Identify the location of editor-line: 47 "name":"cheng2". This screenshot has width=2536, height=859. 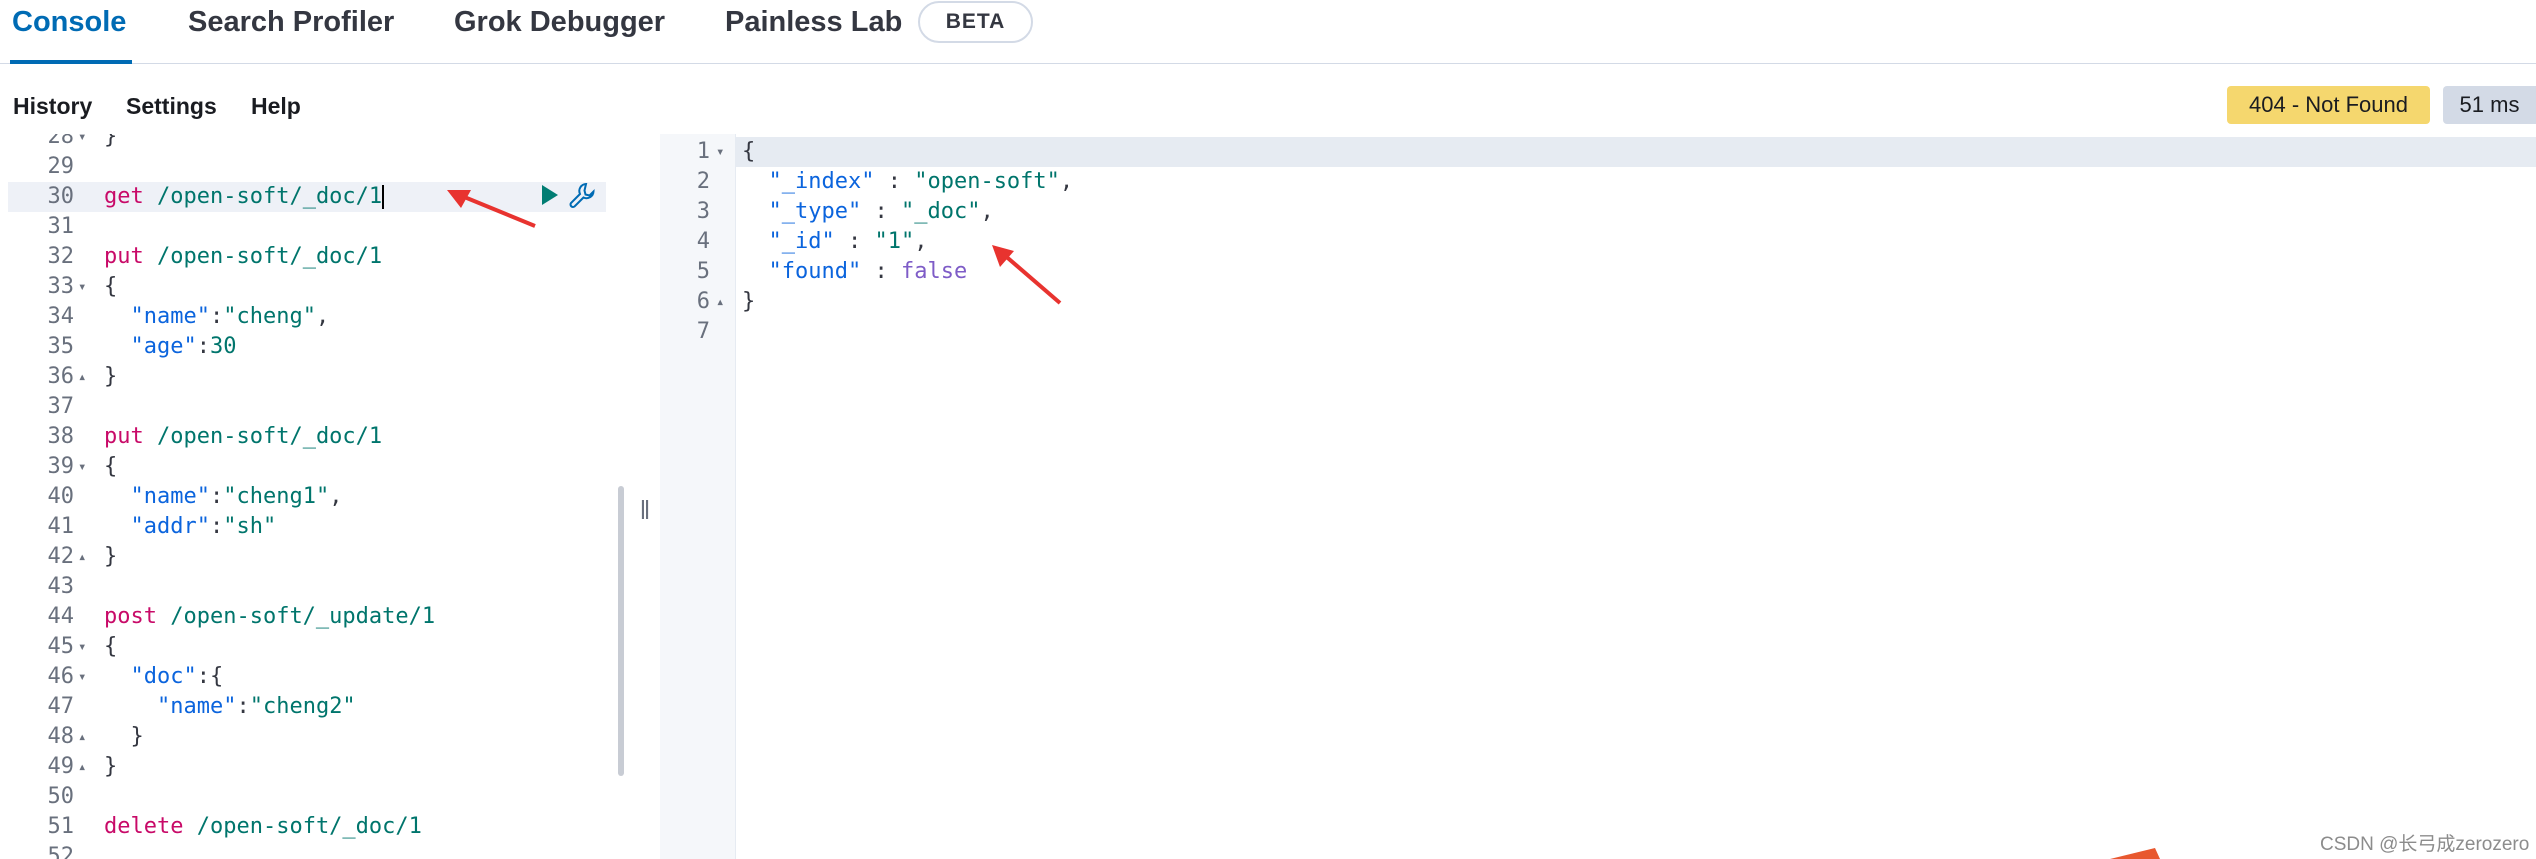
(308, 707).